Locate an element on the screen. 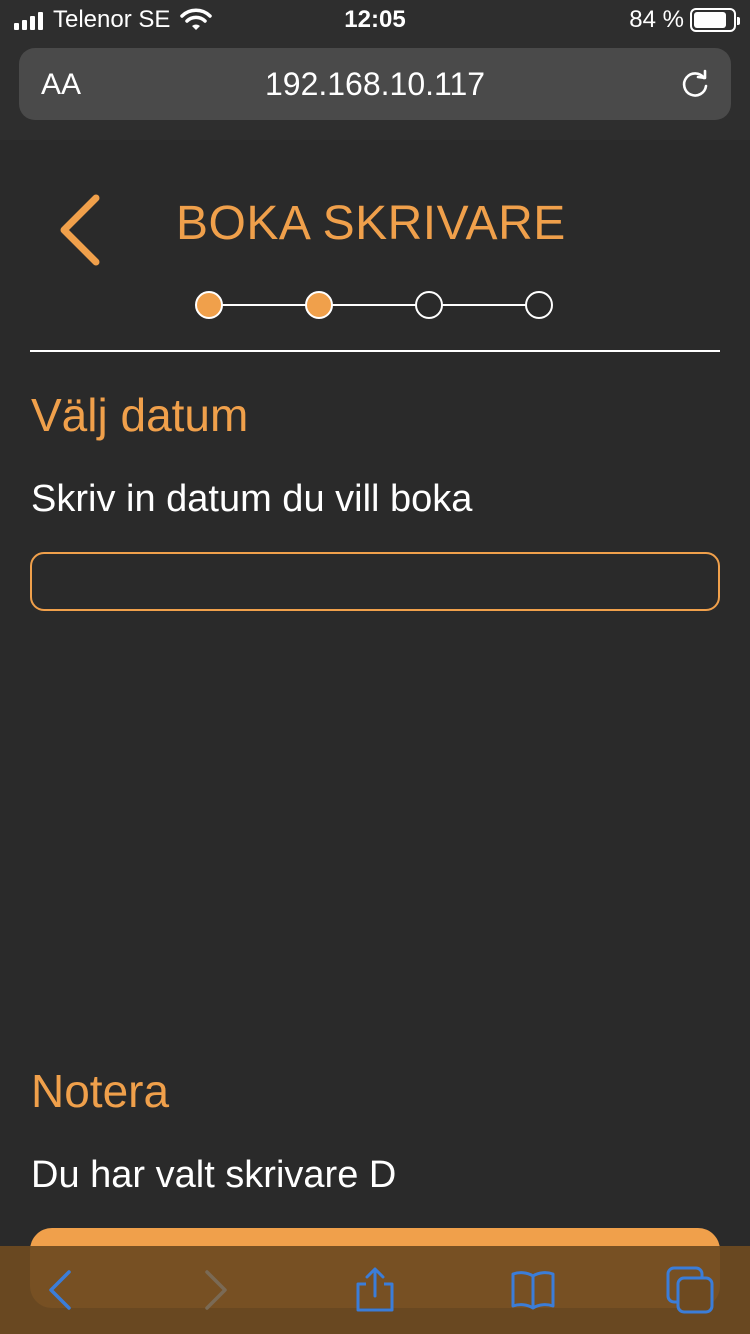  date-input is located at coordinates (375, 581).